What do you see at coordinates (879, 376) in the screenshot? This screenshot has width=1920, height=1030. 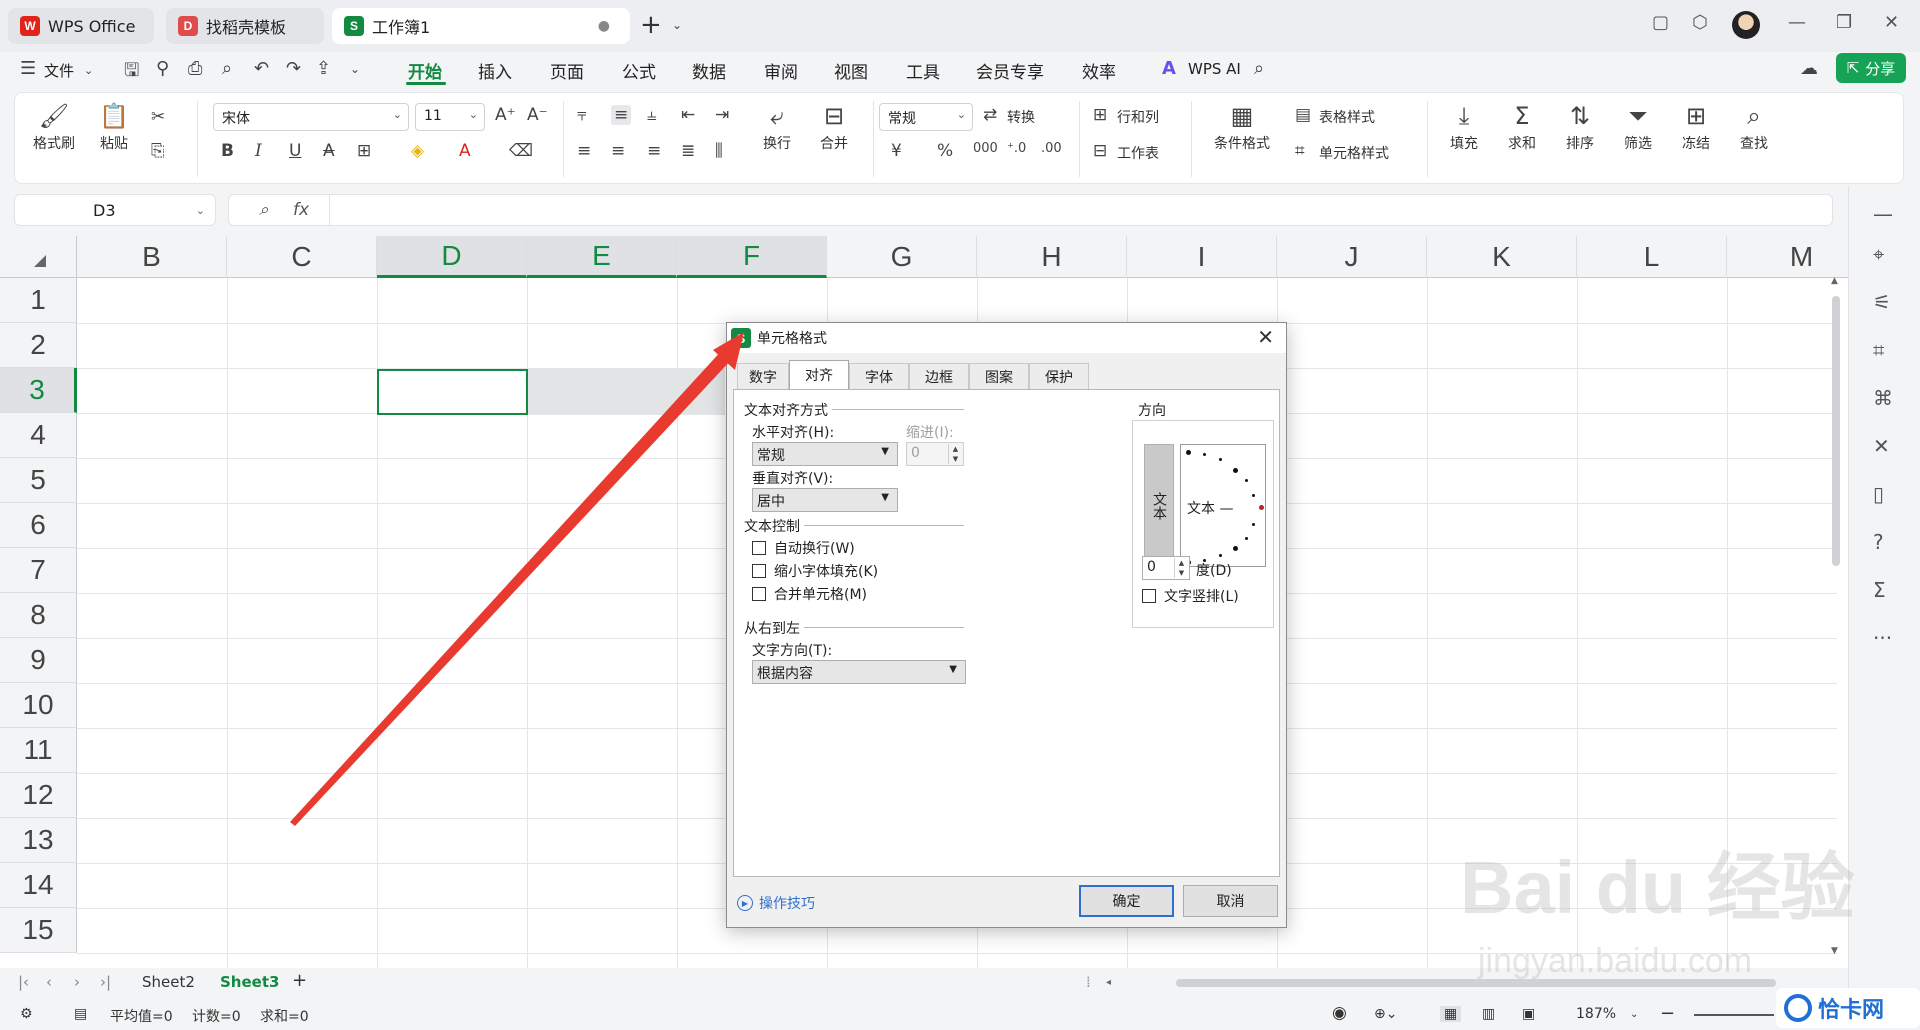 I see `tab-font: 字体` at bounding box center [879, 376].